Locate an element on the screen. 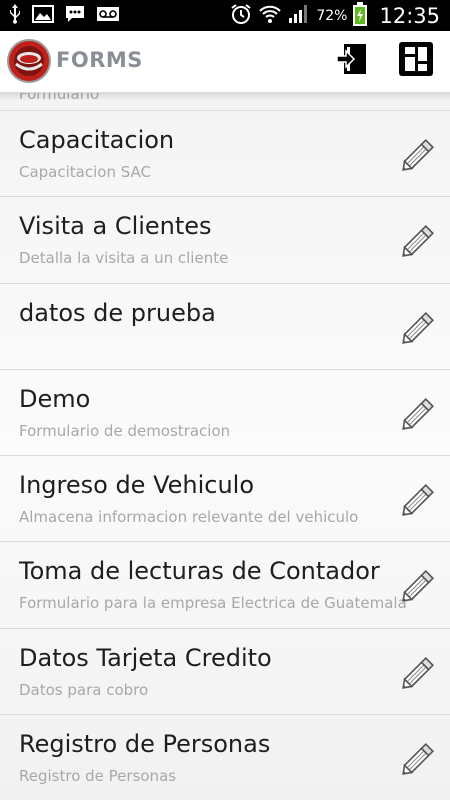  battery-charging-icon is located at coordinates (360, 15).